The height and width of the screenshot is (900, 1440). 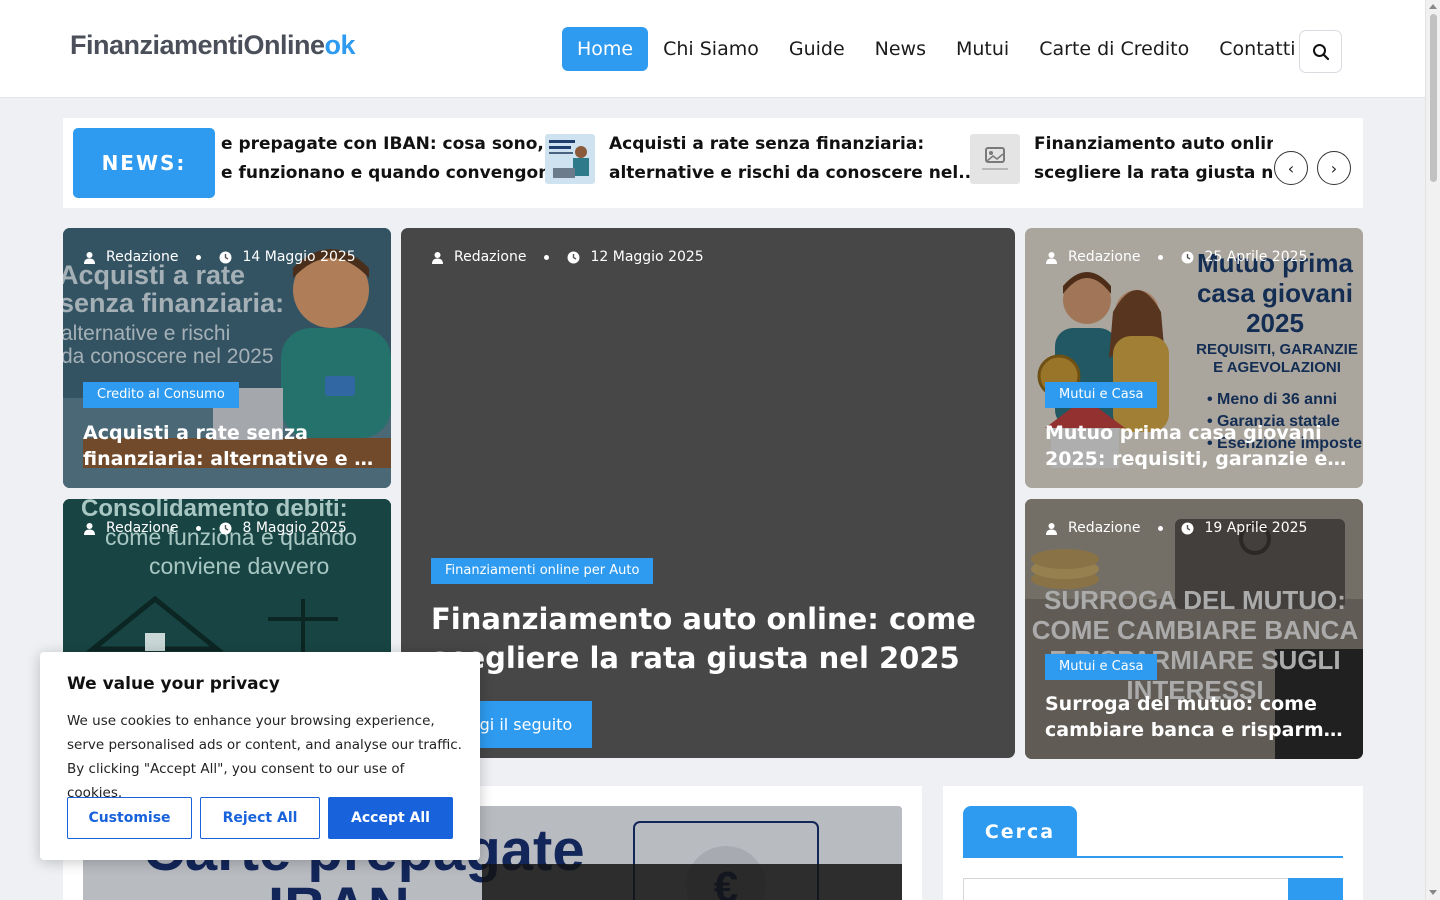 What do you see at coordinates (605, 49) in the screenshot?
I see `nav-home: Home` at bounding box center [605, 49].